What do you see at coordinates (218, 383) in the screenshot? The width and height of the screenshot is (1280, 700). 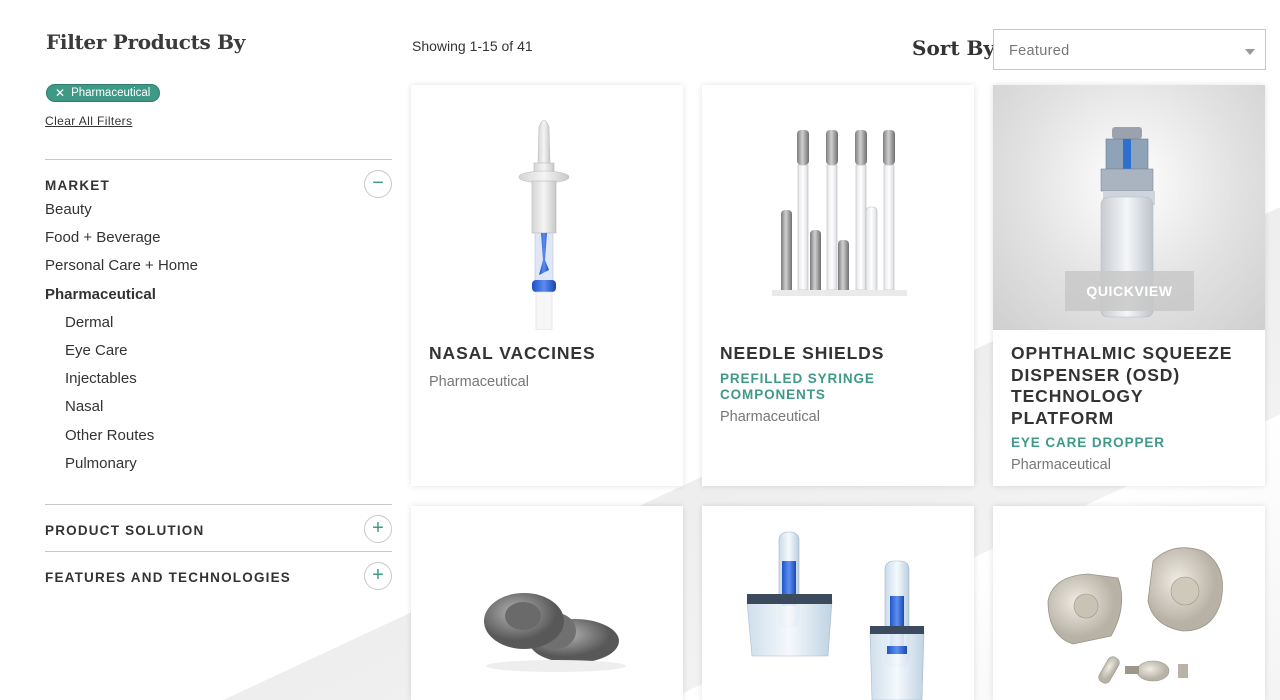 I see `market-item-injectables: Injectables` at bounding box center [218, 383].